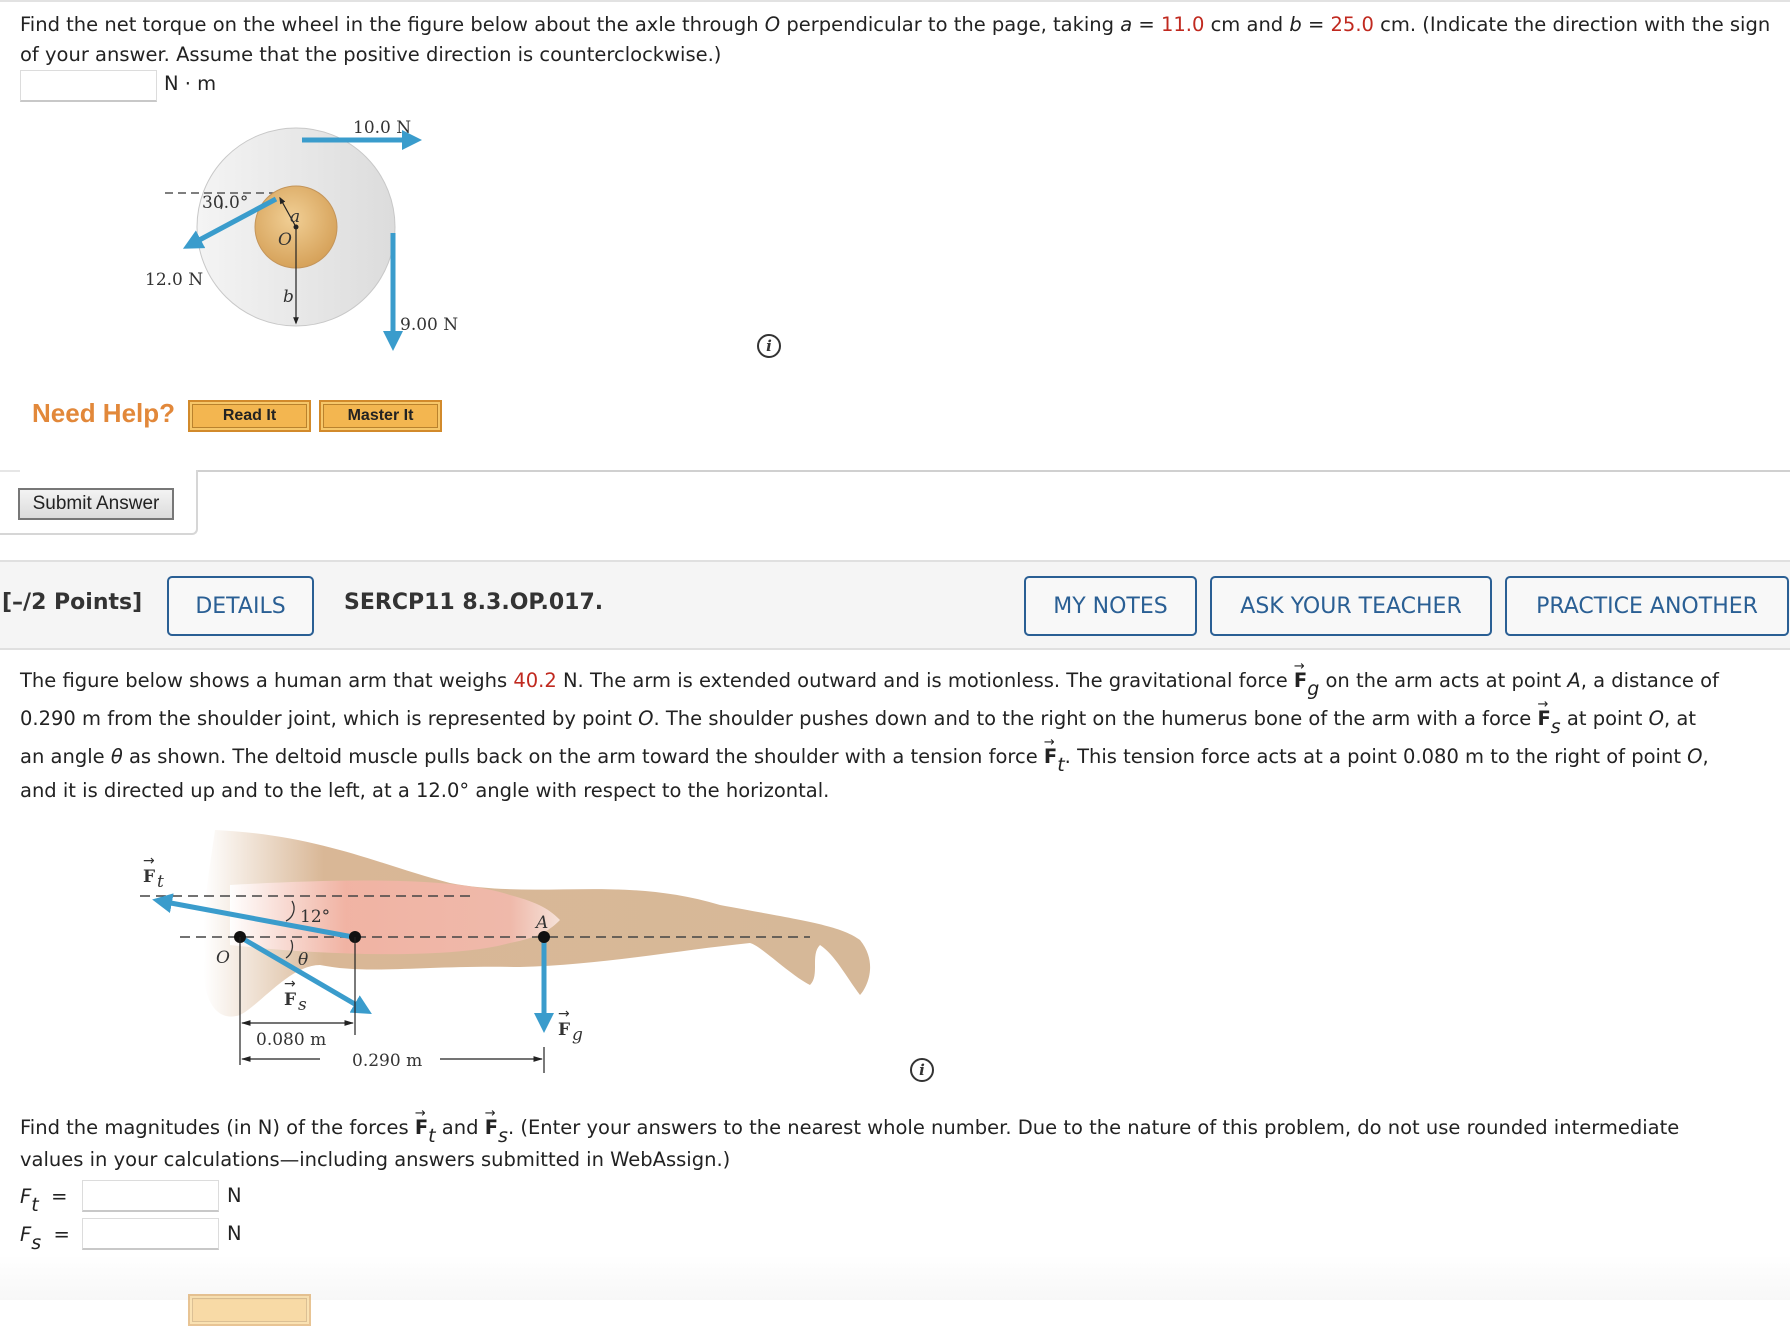 Image resolution: width=1790 pixels, height=1326 pixels. What do you see at coordinates (249, 1310) in the screenshot?
I see `read-it-button-partial` at bounding box center [249, 1310].